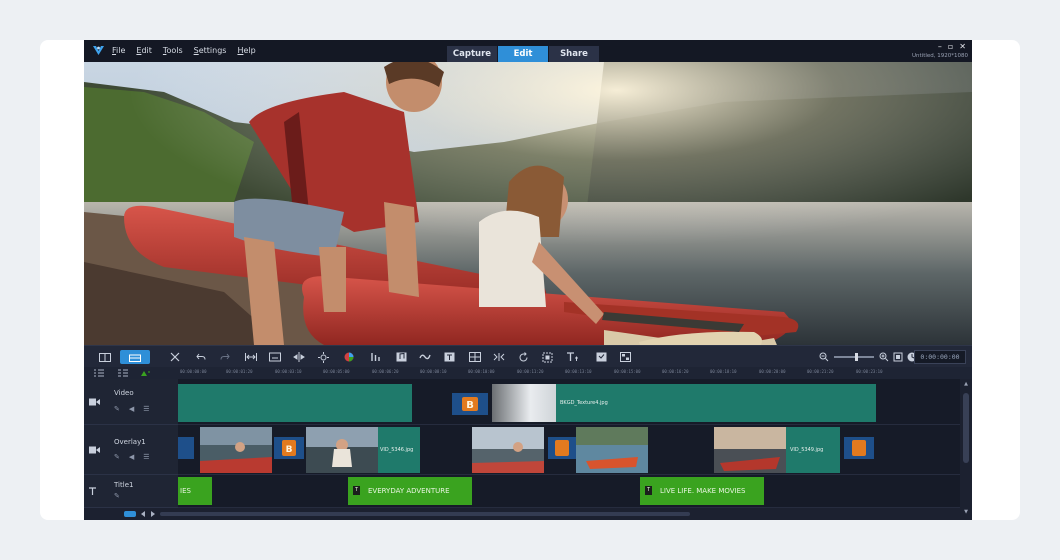  What do you see at coordinates (472, 54) in the screenshot?
I see `tab-capture: Capture` at bounding box center [472, 54].